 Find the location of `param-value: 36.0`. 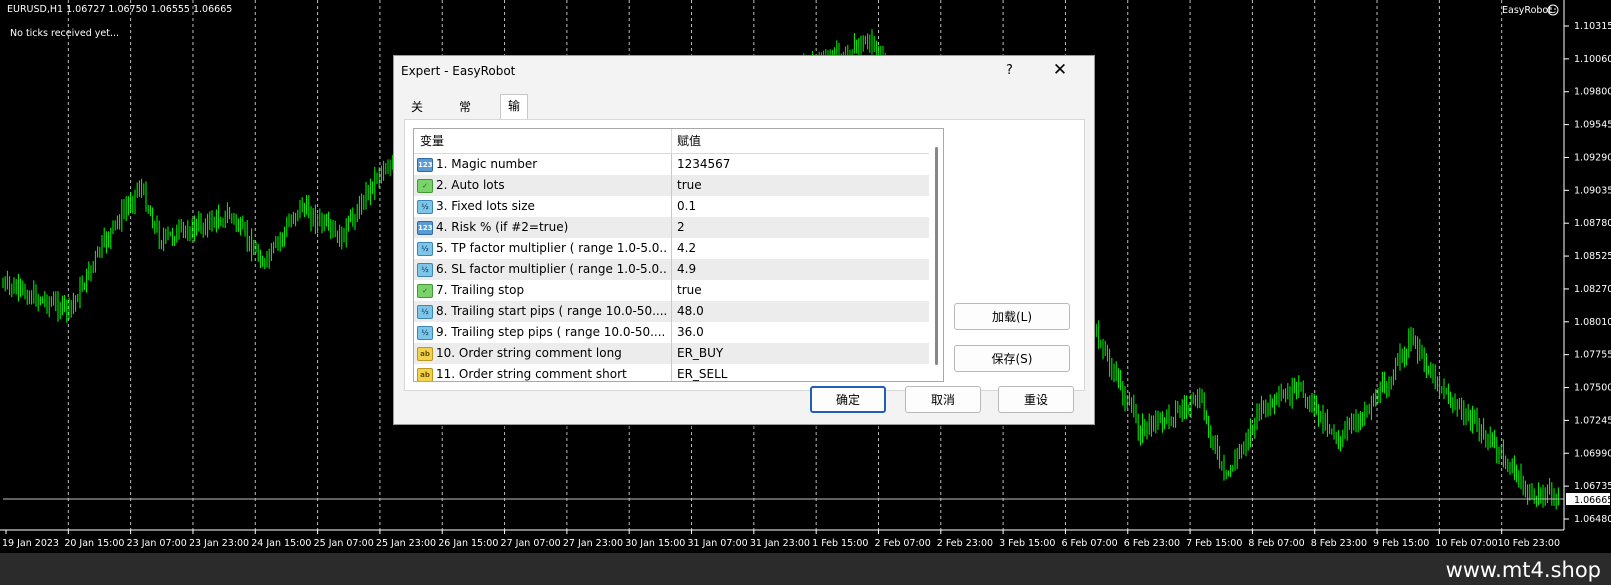

param-value: 36.0 is located at coordinates (799, 332).